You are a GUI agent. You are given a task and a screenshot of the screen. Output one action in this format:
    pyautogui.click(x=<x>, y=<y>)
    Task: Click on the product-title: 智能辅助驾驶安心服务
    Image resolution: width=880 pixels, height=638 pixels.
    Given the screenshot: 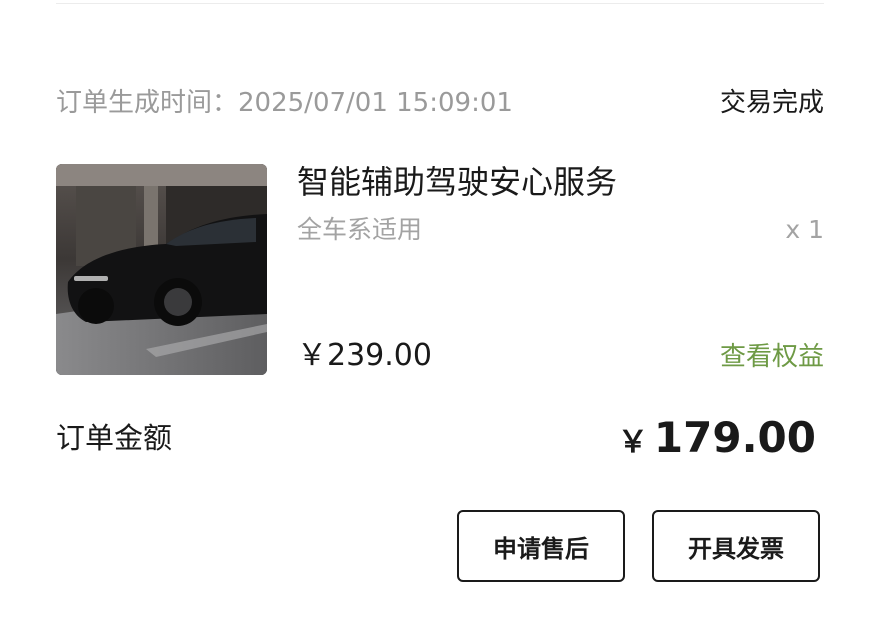 What is the action you would take?
    pyautogui.click(x=457, y=182)
    